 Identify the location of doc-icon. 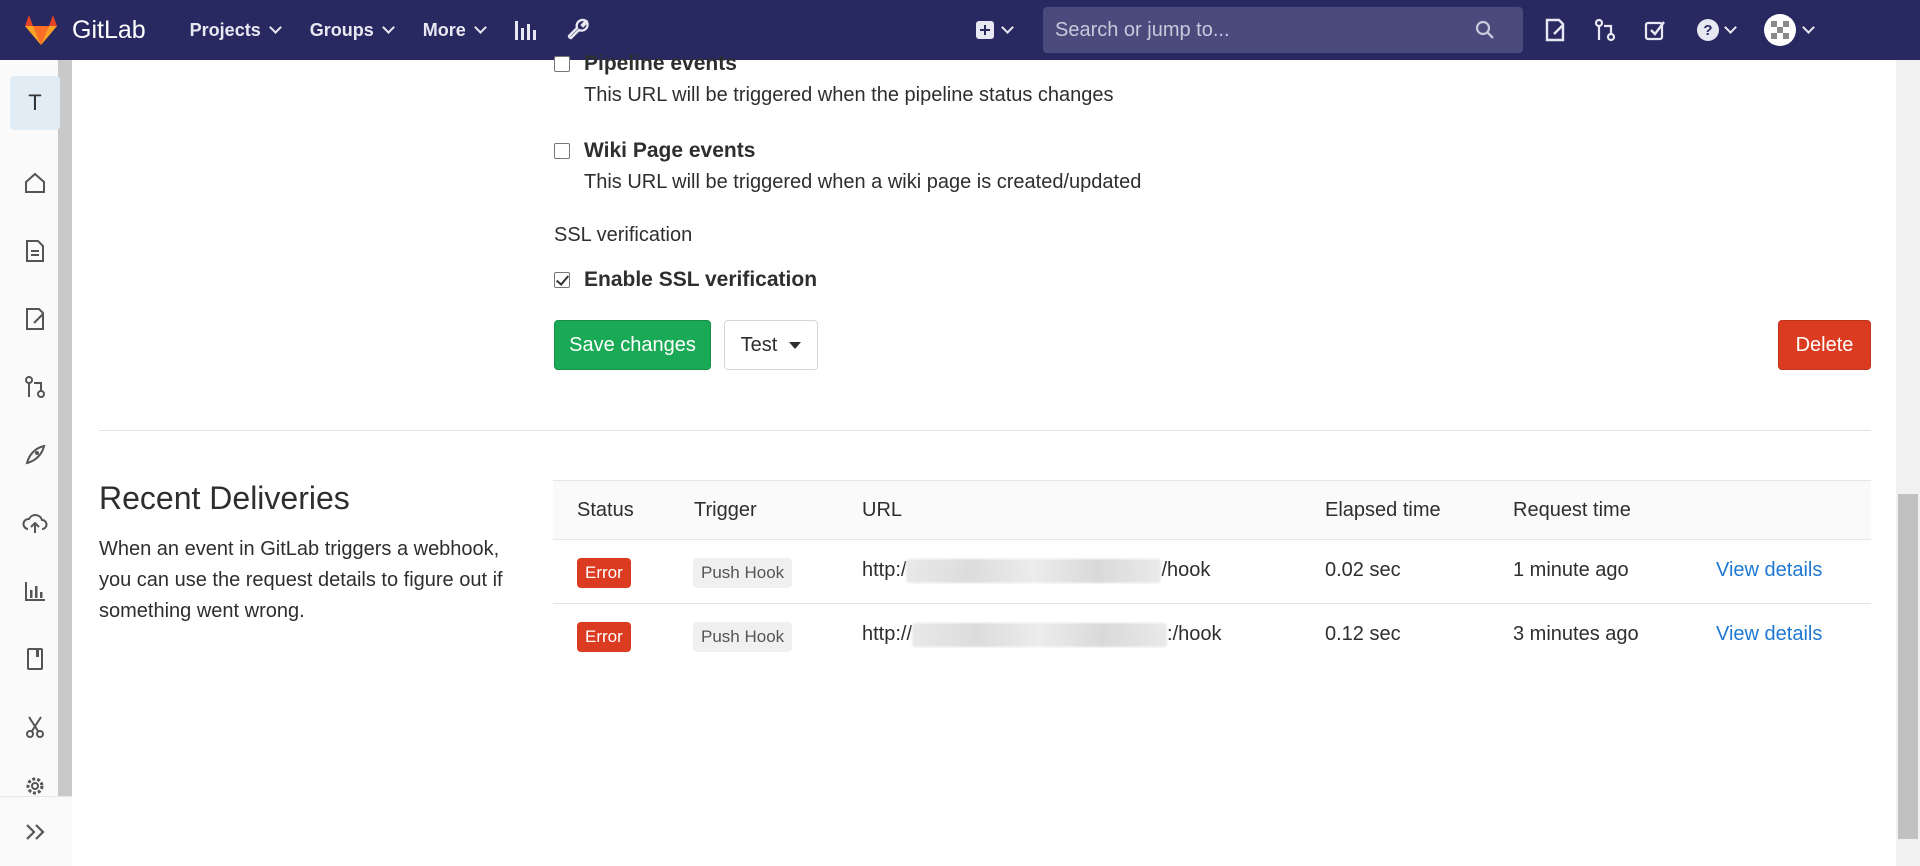
(35, 251).